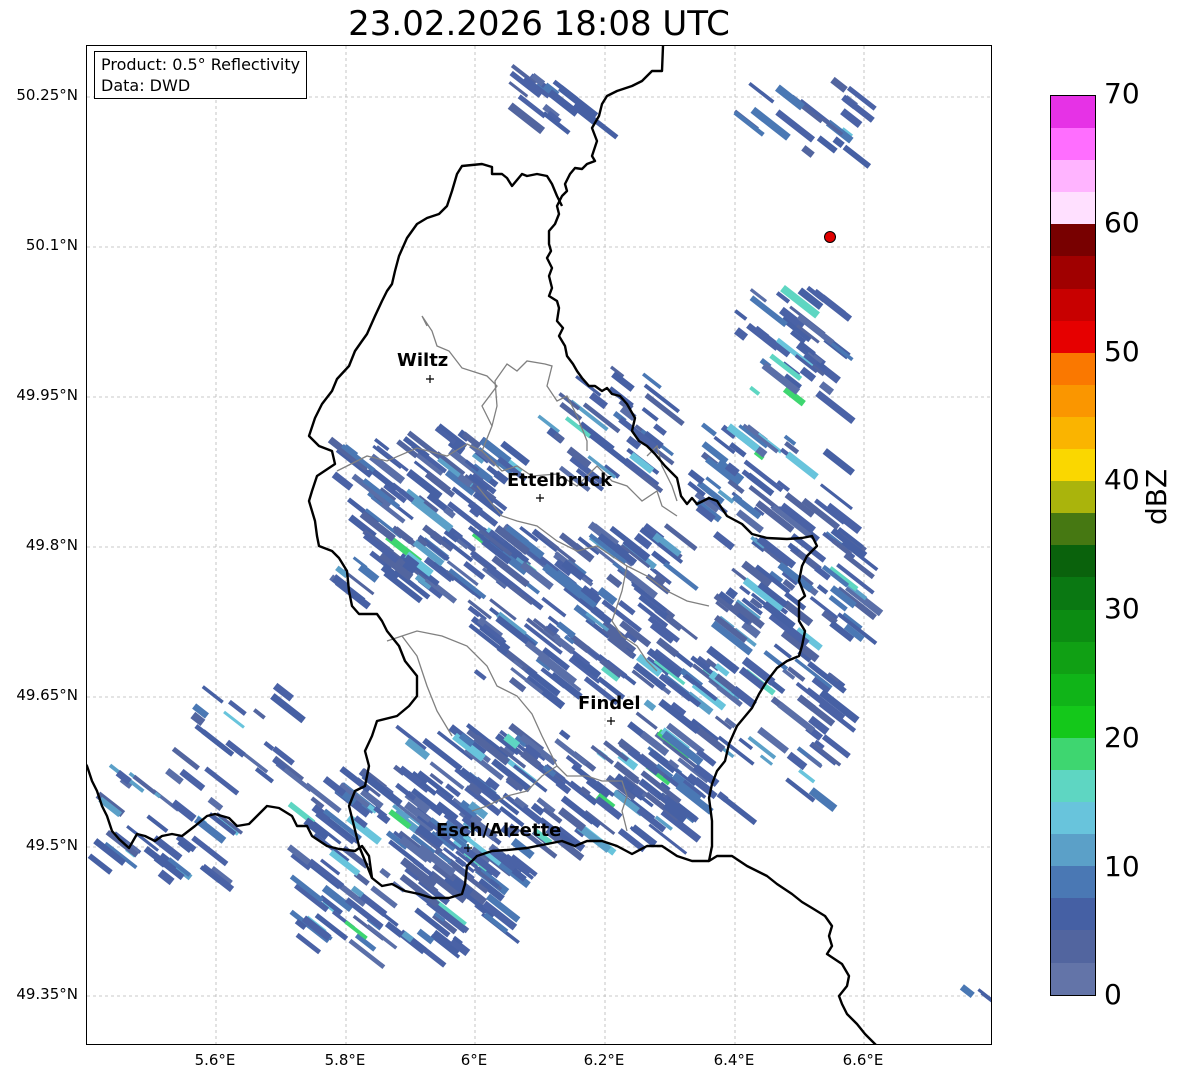 This screenshot has height=1081, width=1184. Describe the element at coordinates (863, 1060) in the screenshot. I see `lon-label: 6.6°E` at that location.